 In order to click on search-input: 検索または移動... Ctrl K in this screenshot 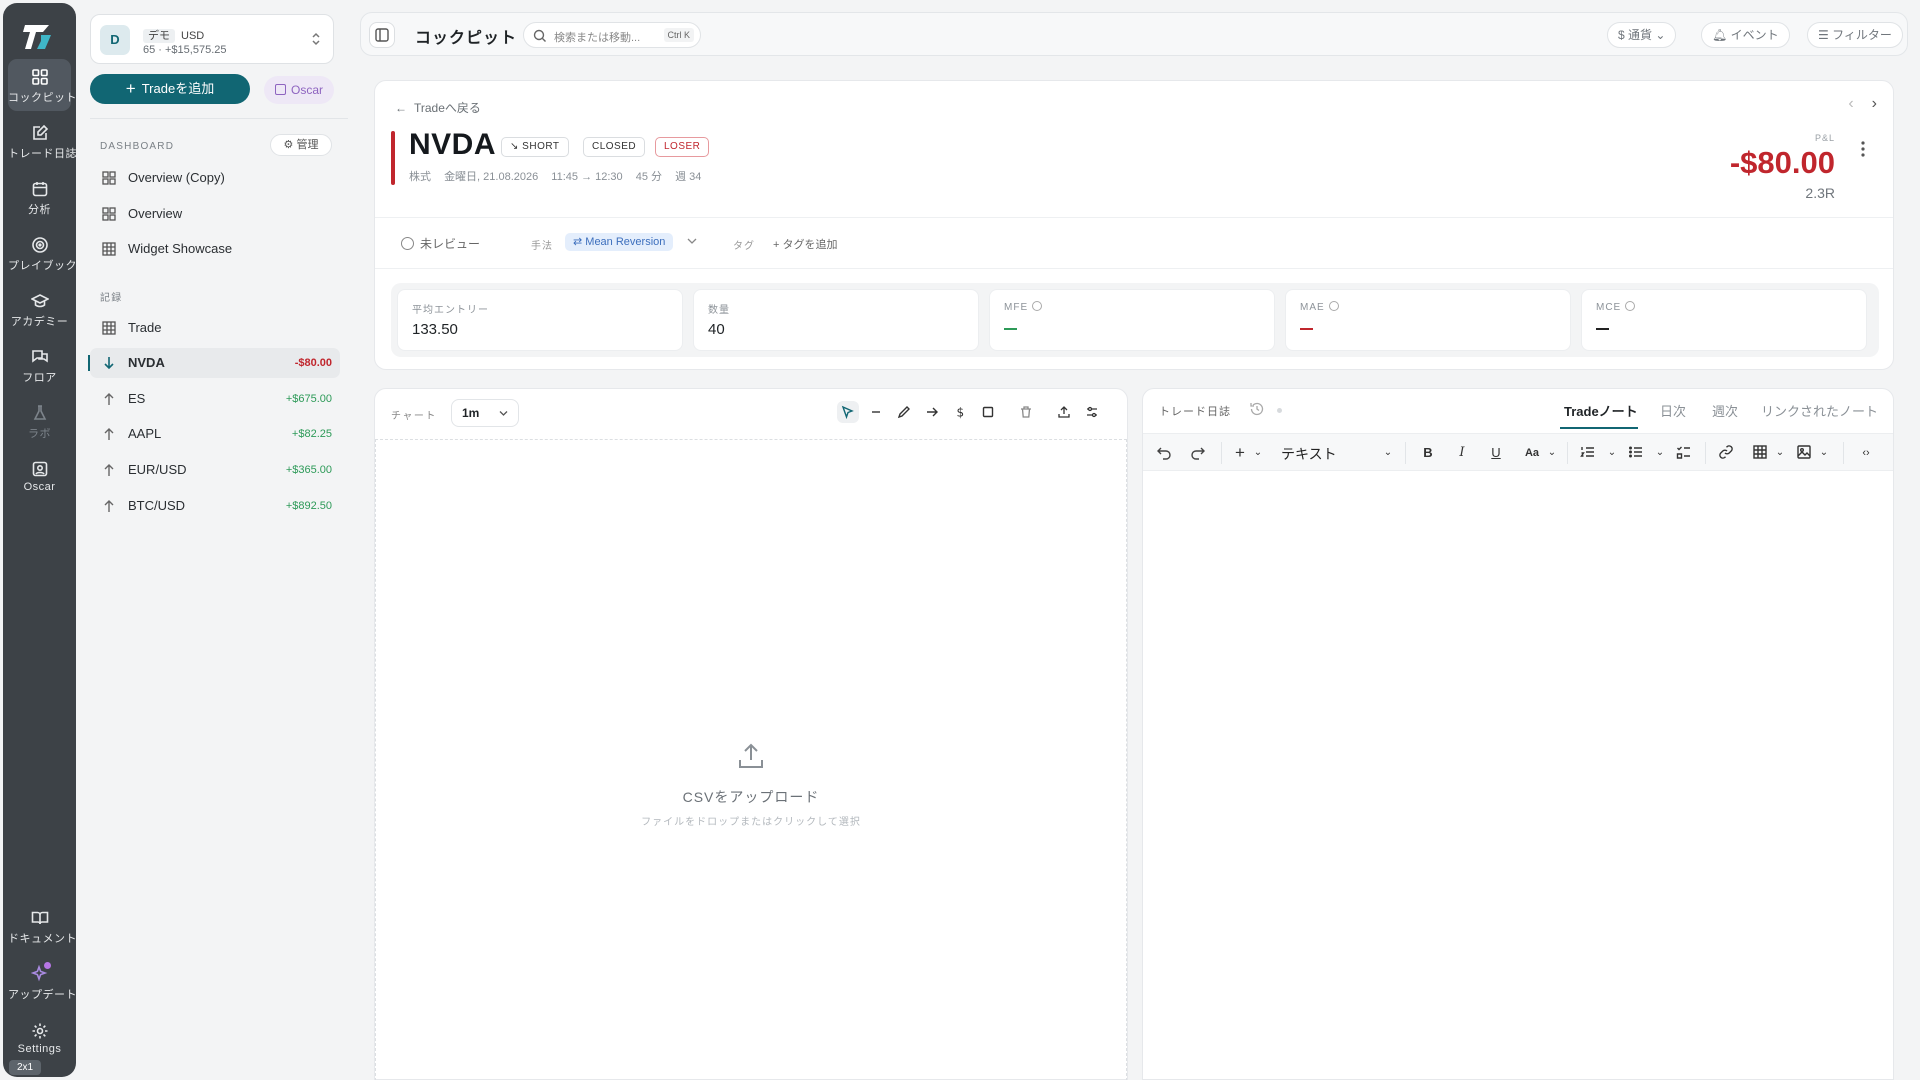, I will do `click(612, 35)`.